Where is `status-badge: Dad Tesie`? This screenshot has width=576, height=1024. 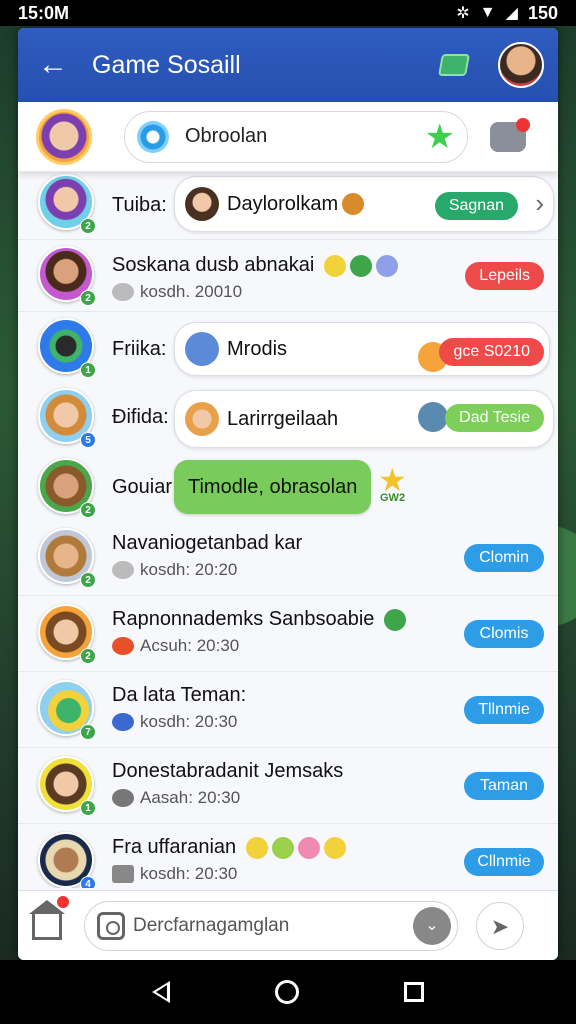 status-badge: Dad Tesie is located at coordinates (494, 418).